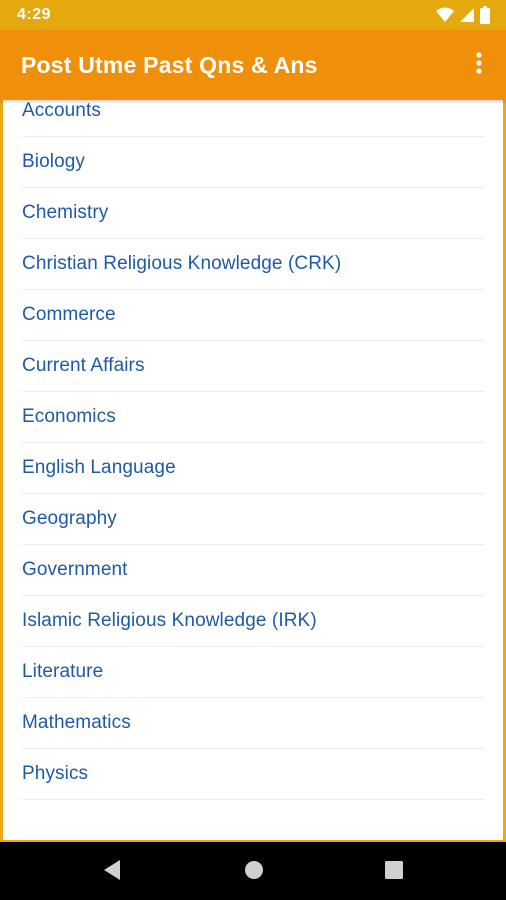 The height and width of the screenshot is (900, 506). What do you see at coordinates (253, 315) in the screenshot?
I see `subject-item-commerce: Commerce` at bounding box center [253, 315].